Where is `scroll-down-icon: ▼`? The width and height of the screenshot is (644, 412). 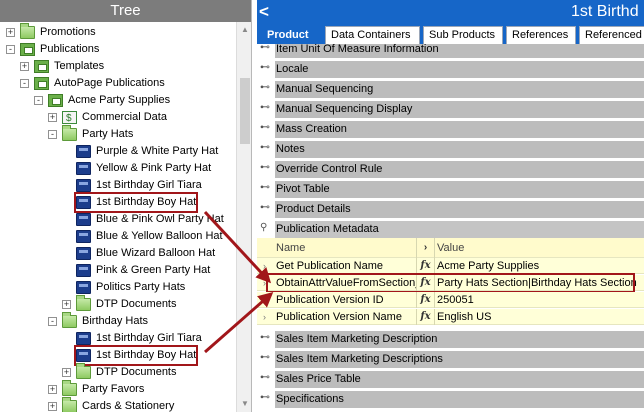 scroll-down-icon: ▼ is located at coordinates (245, 404).